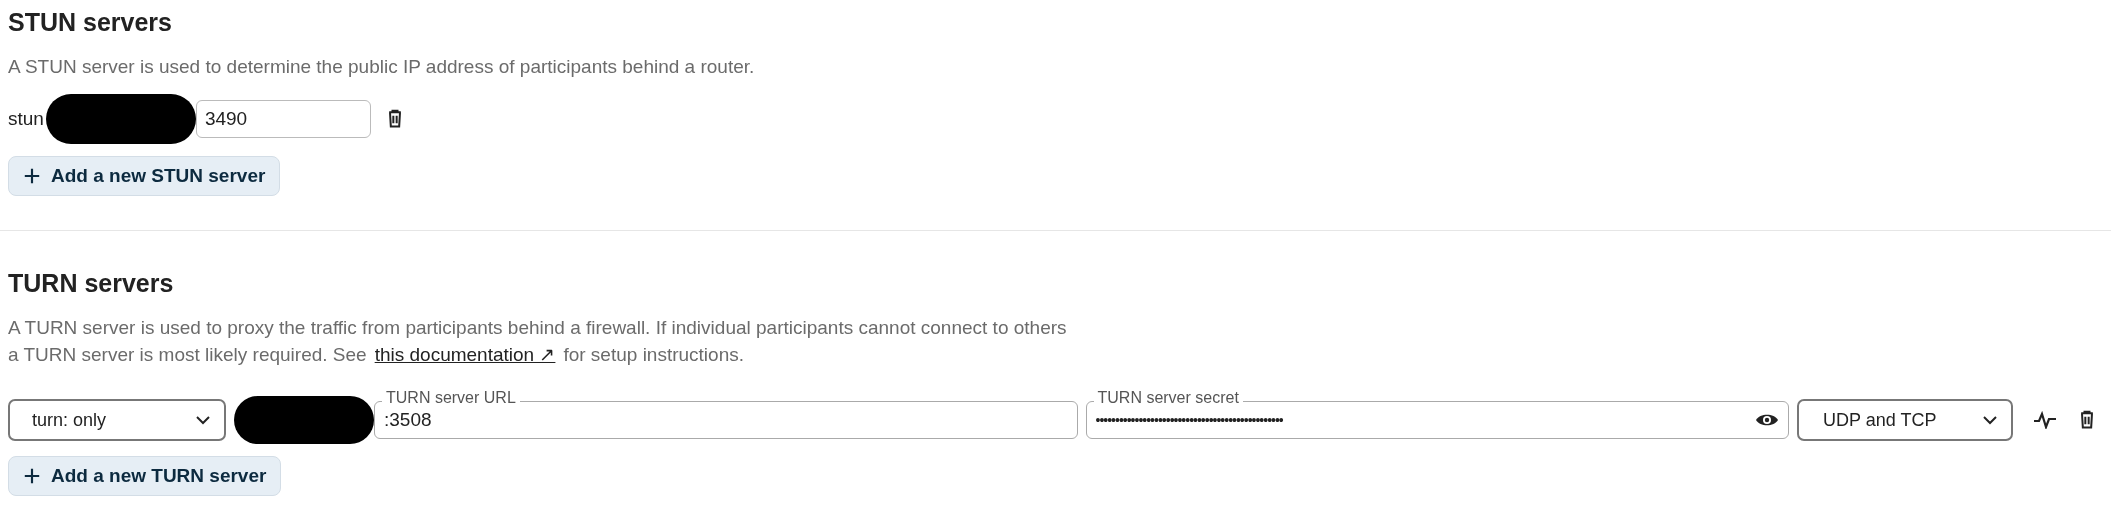 This screenshot has height=506, width=2127. I want to click on eye-icon, so click(1767, 420).